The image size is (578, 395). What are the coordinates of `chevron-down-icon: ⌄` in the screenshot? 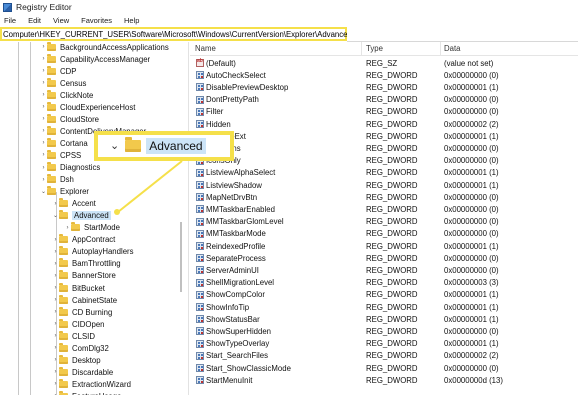 It's located at (115, 145).